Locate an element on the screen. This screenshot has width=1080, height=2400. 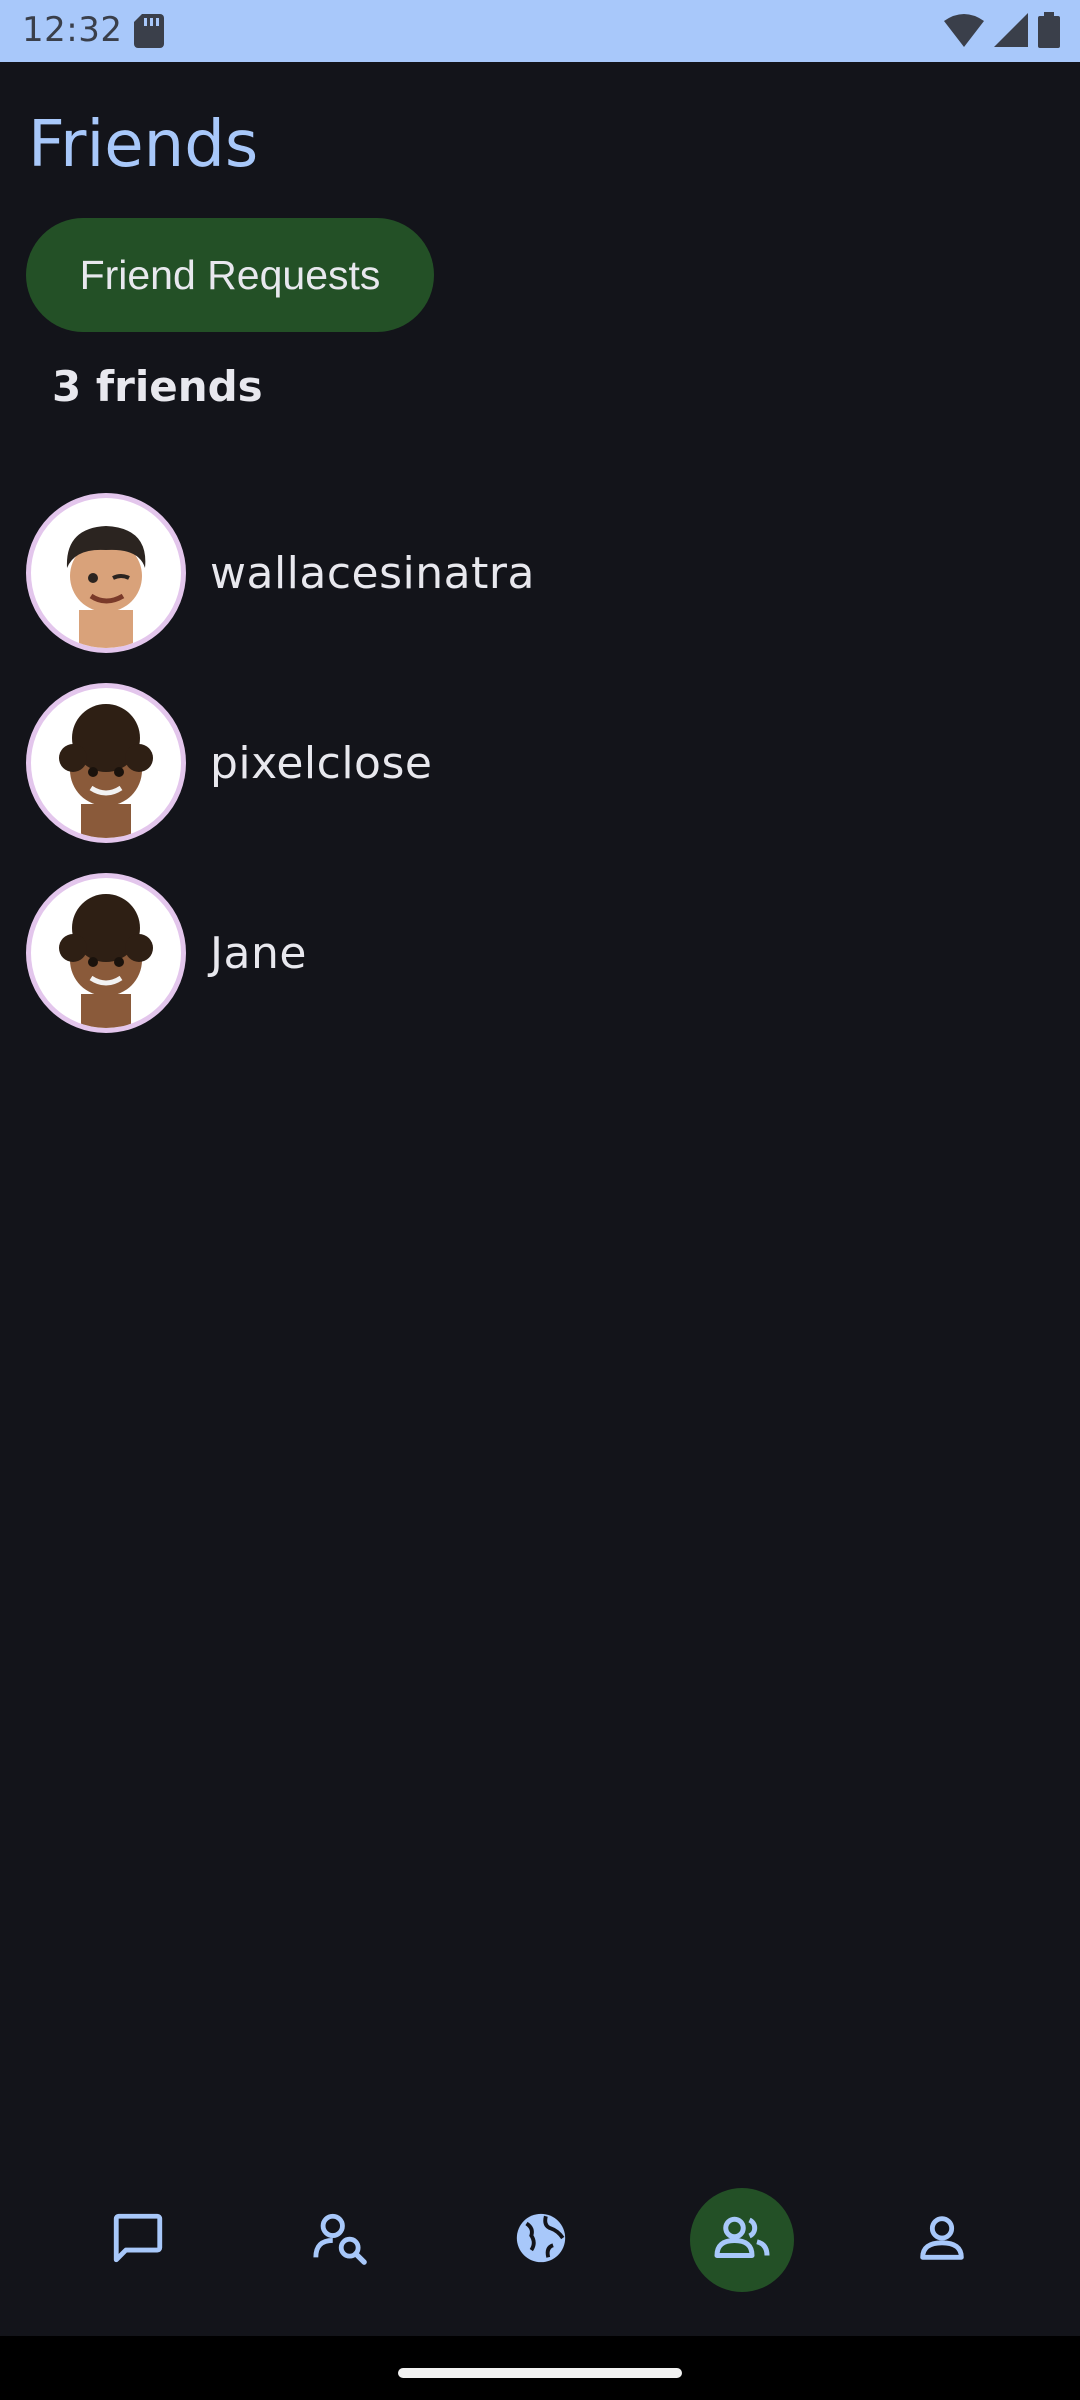
bottom-navigation is located at coordinates (540, 2237).